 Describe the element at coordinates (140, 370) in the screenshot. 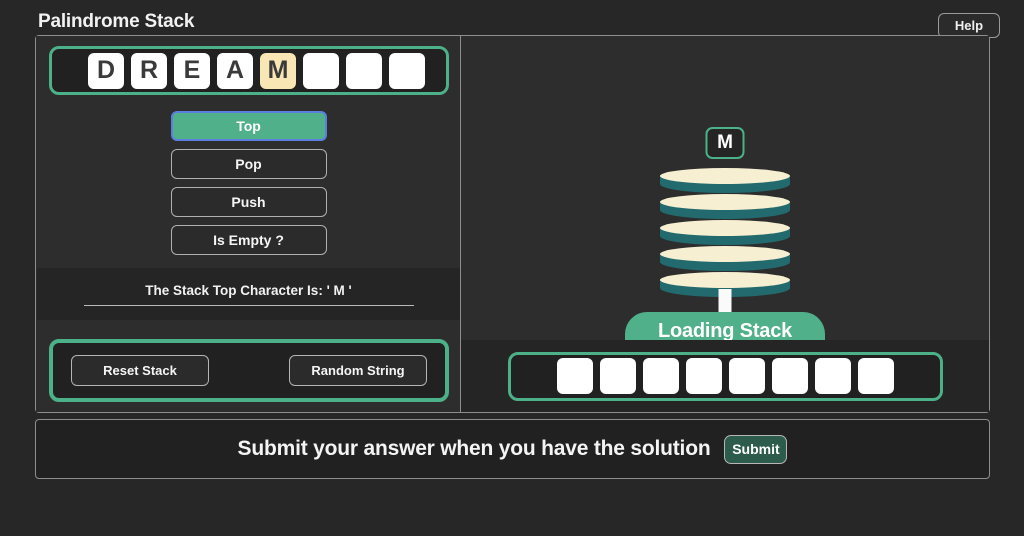

I see `reset-stack-button: Reset Stack` at that location.